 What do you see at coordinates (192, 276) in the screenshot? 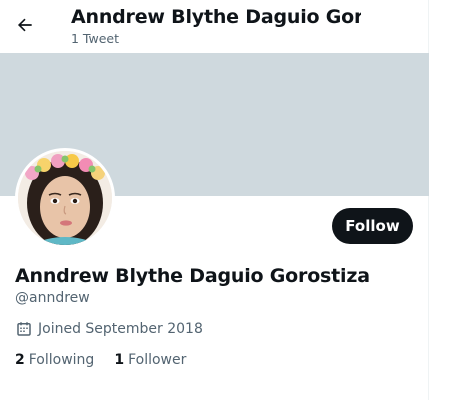
I see `display-name: Anndrew Blythe Daguio Gorostiza` at bounding box center [192, 276].